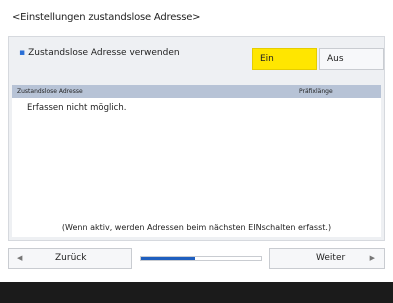 This screenshot has width=393, height=303. I want to click on stateless-address-setting-row: ▪ Zustandslose Adresse verwenden Ein Aus, so click(196, 59).